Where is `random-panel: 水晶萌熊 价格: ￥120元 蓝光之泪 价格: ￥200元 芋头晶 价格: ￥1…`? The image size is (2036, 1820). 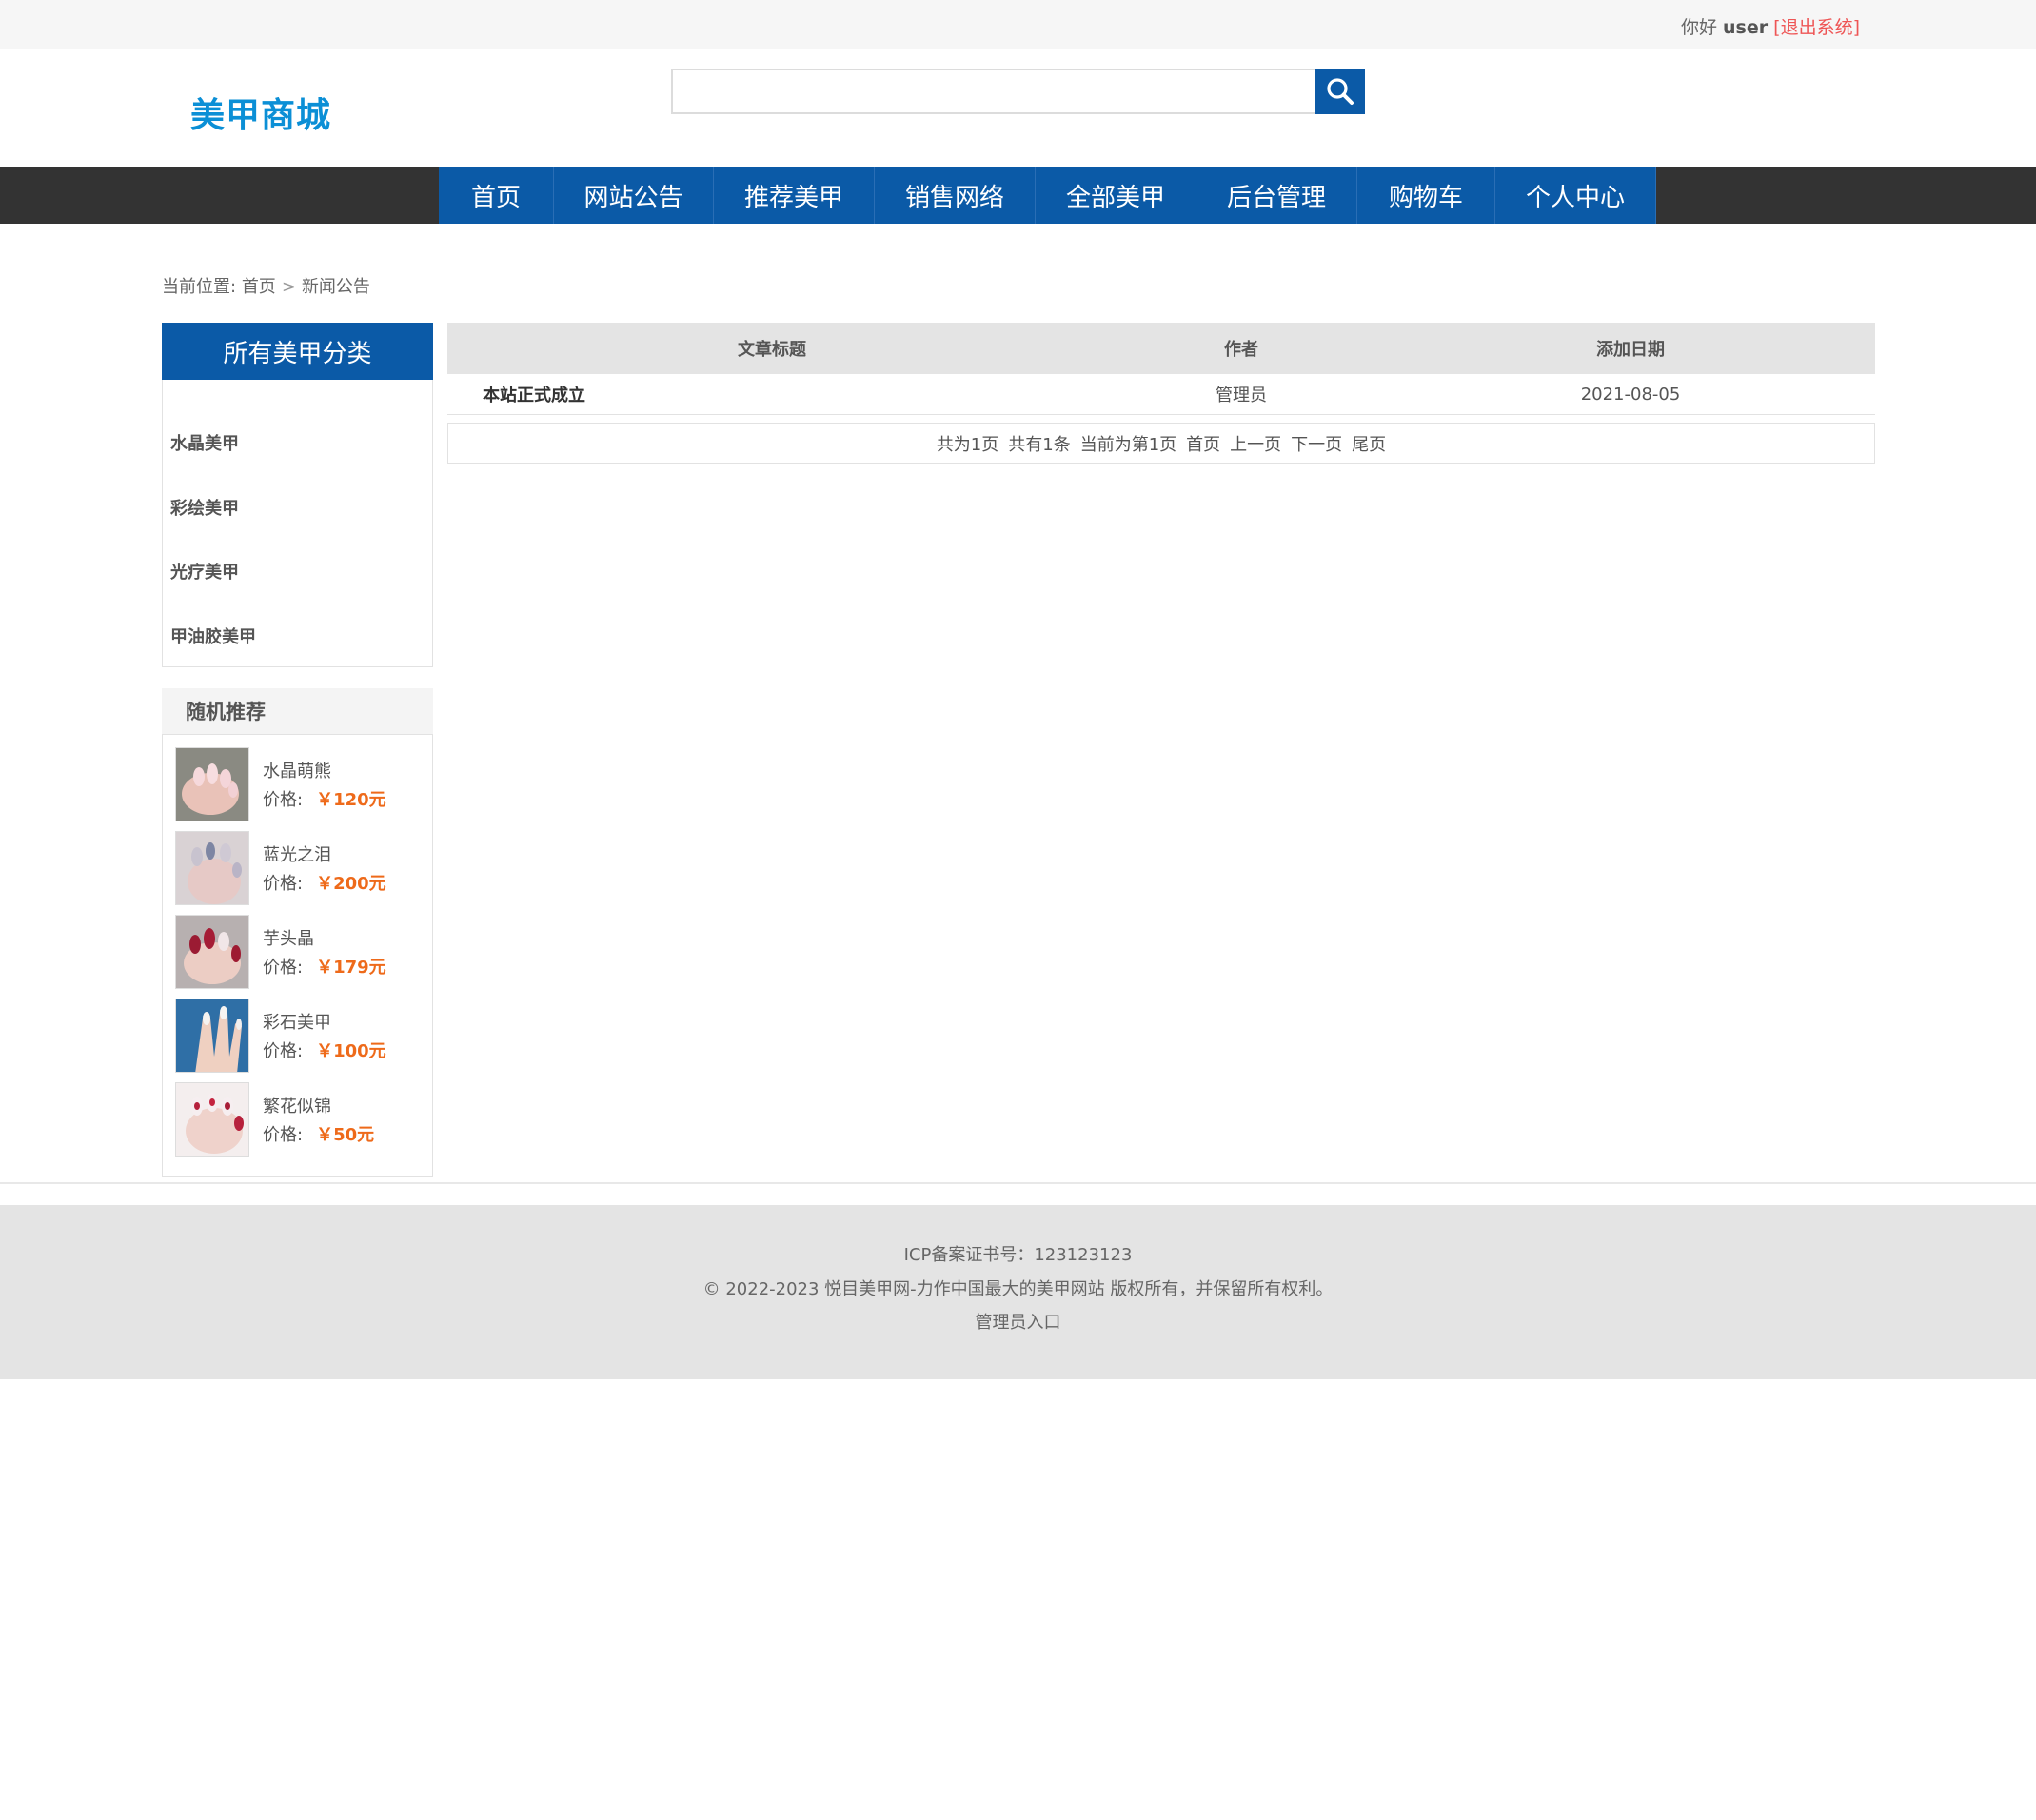
random-panel: 水晶萌熊 价格: ￥120元 蓝光之泪 价格: ￥200元 芋头晶 价格: ￥1… is located at coordinates (297, 955).